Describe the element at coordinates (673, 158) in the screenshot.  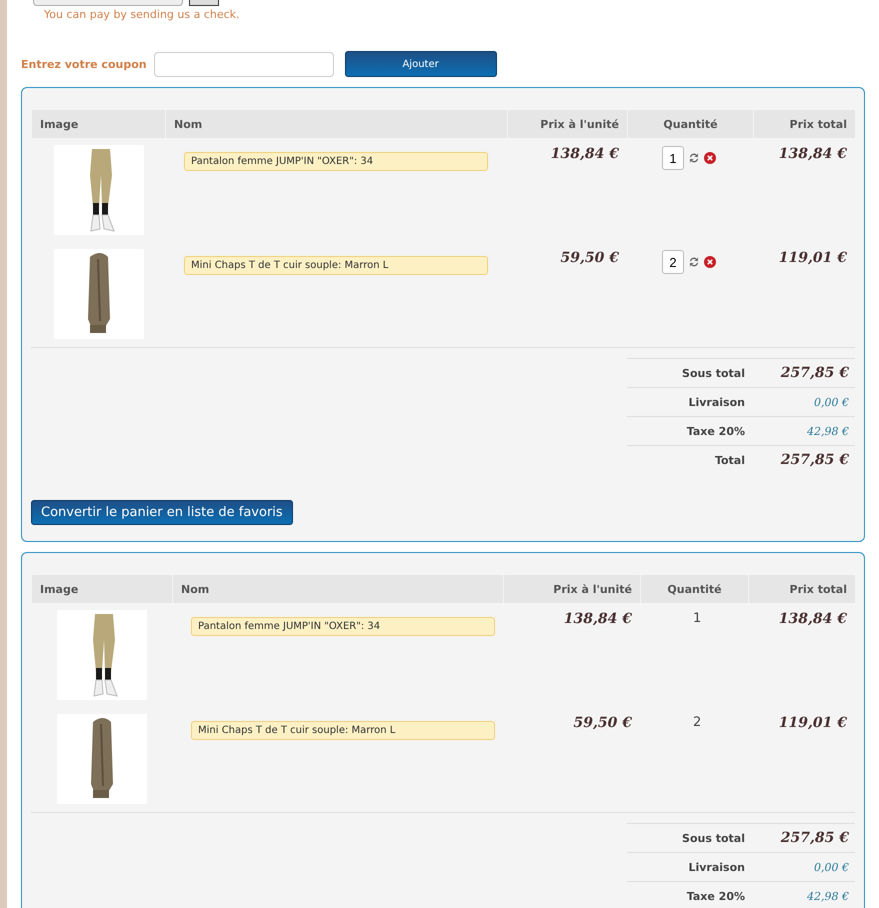
I see `quantity-field: 1` at that location.